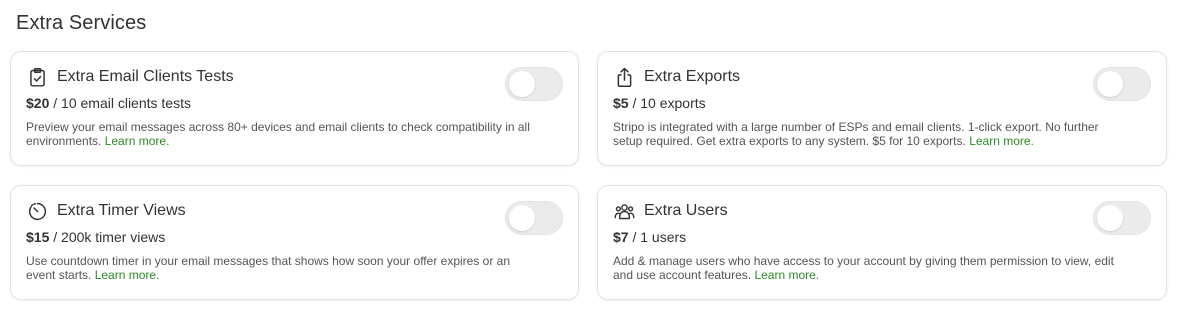 The height and width of the screenshot is (312, 1182). Describe the element at coordinates (145, 76) in the screenshot. I see `service-title: Extra Email Clients Tests` at that location.